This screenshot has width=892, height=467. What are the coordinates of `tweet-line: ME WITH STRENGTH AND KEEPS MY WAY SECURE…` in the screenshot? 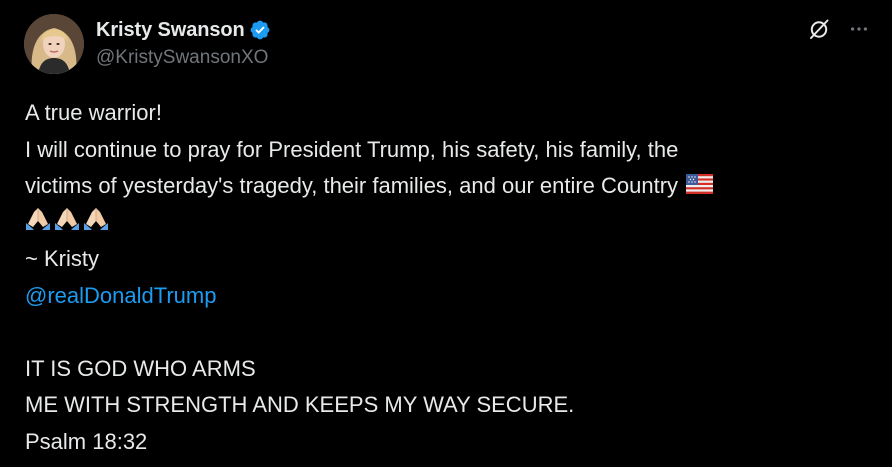 It's located at (300, 404).